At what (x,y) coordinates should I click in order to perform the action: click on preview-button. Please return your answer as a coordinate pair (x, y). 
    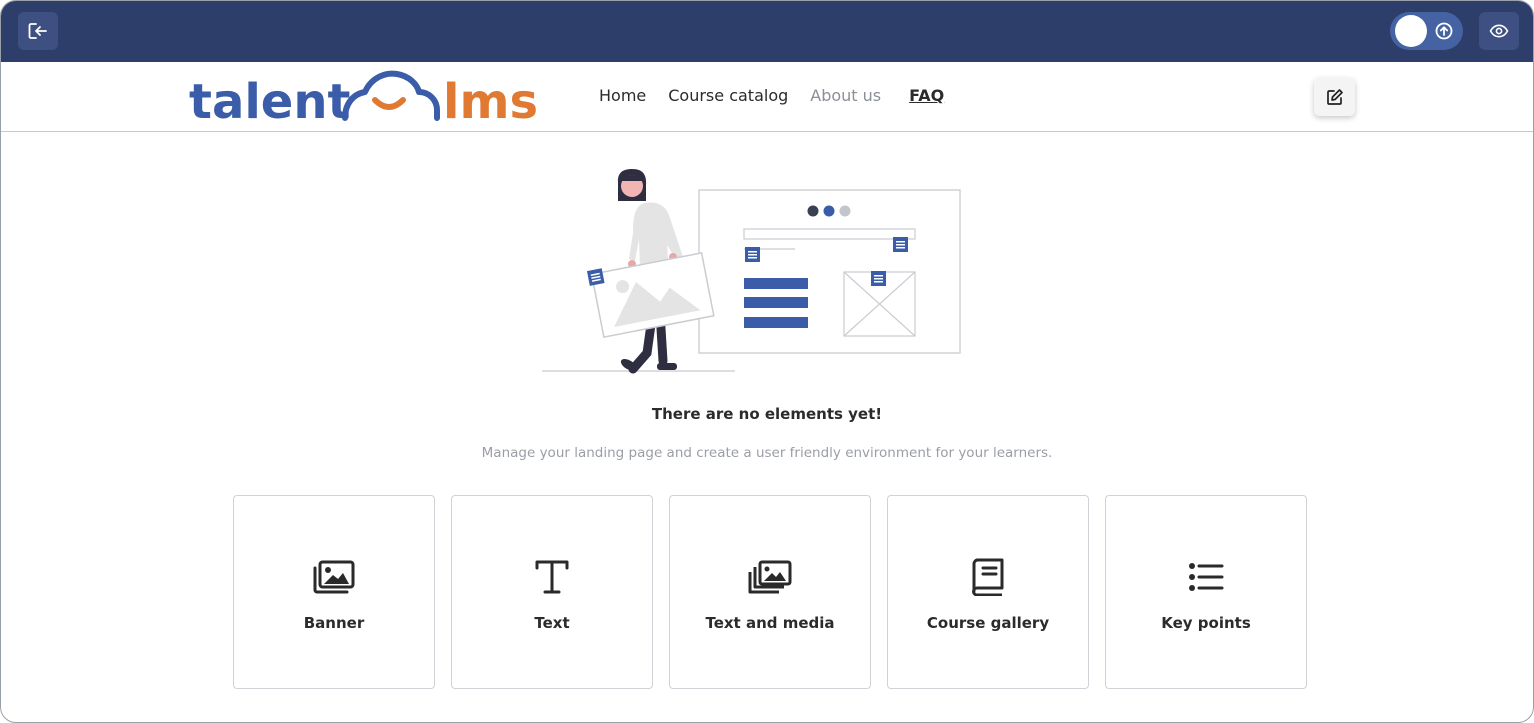
    Looking at the image, I should click on (1499, 31).